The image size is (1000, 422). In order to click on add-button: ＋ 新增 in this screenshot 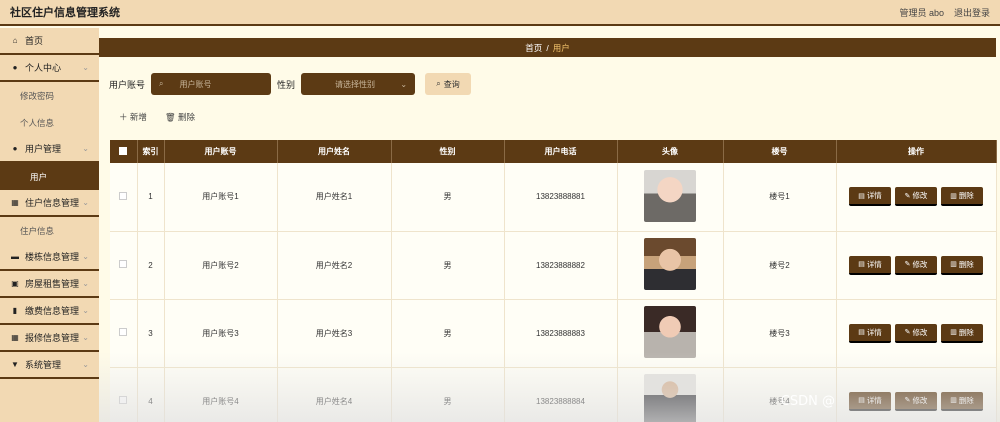, I will do `click(133, 117)`.